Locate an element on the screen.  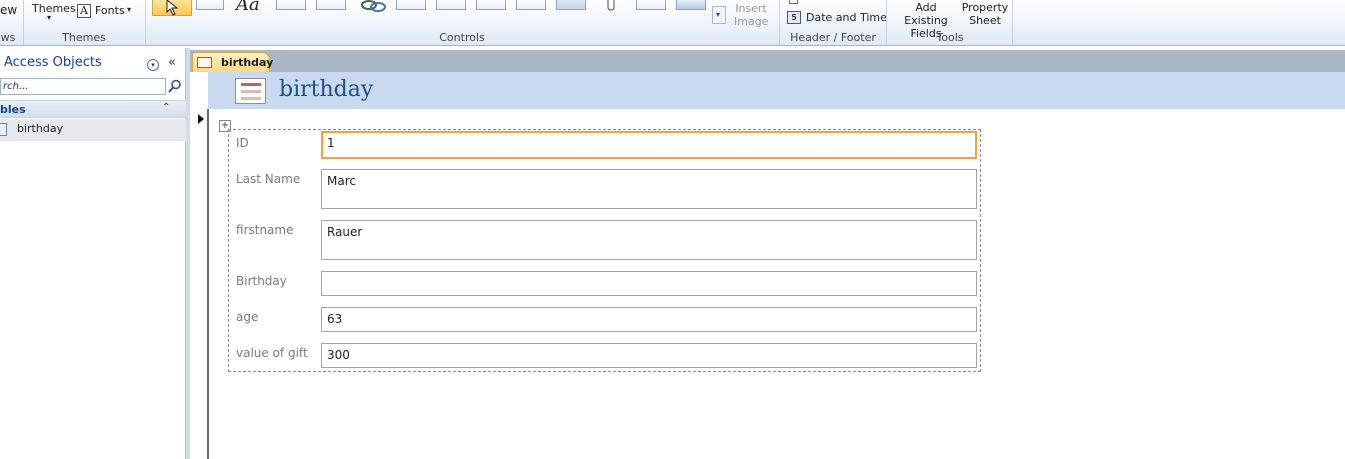
form-tab-icon is located at coordinates (204, 62).